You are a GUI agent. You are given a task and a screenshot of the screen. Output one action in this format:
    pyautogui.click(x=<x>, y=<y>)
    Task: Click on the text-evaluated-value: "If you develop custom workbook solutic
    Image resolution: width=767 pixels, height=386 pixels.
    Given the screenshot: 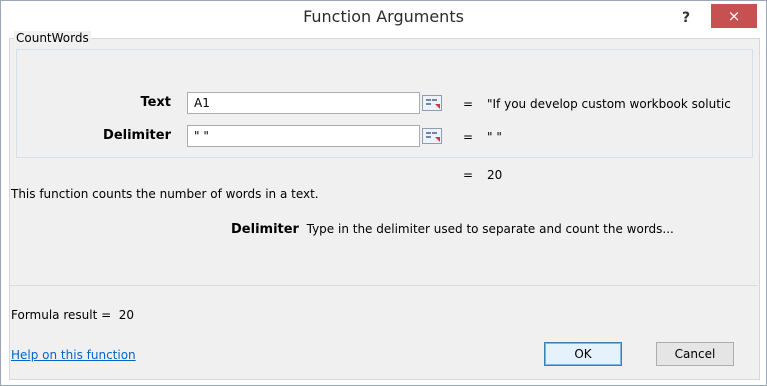 What is the action you would take?
    pyautogui.click(x=609, y=104)
    